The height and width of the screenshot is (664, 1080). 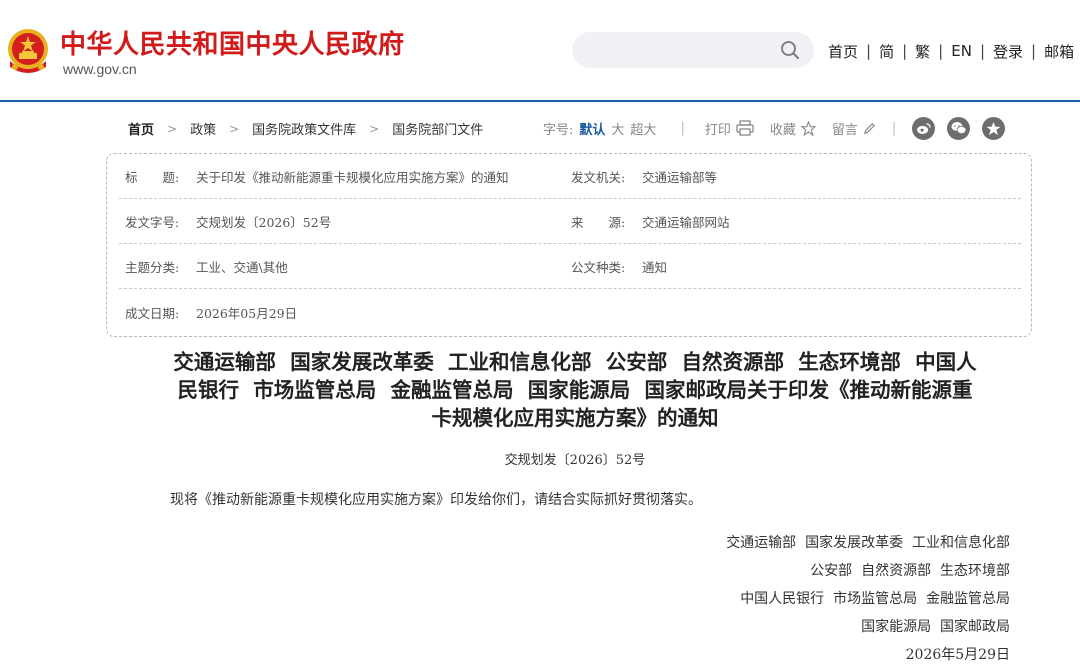 What do you see at coordinates (643, 128) in the screenshot?
I see `font-size-xlarge: 超大` at bounding box center [643, 128].